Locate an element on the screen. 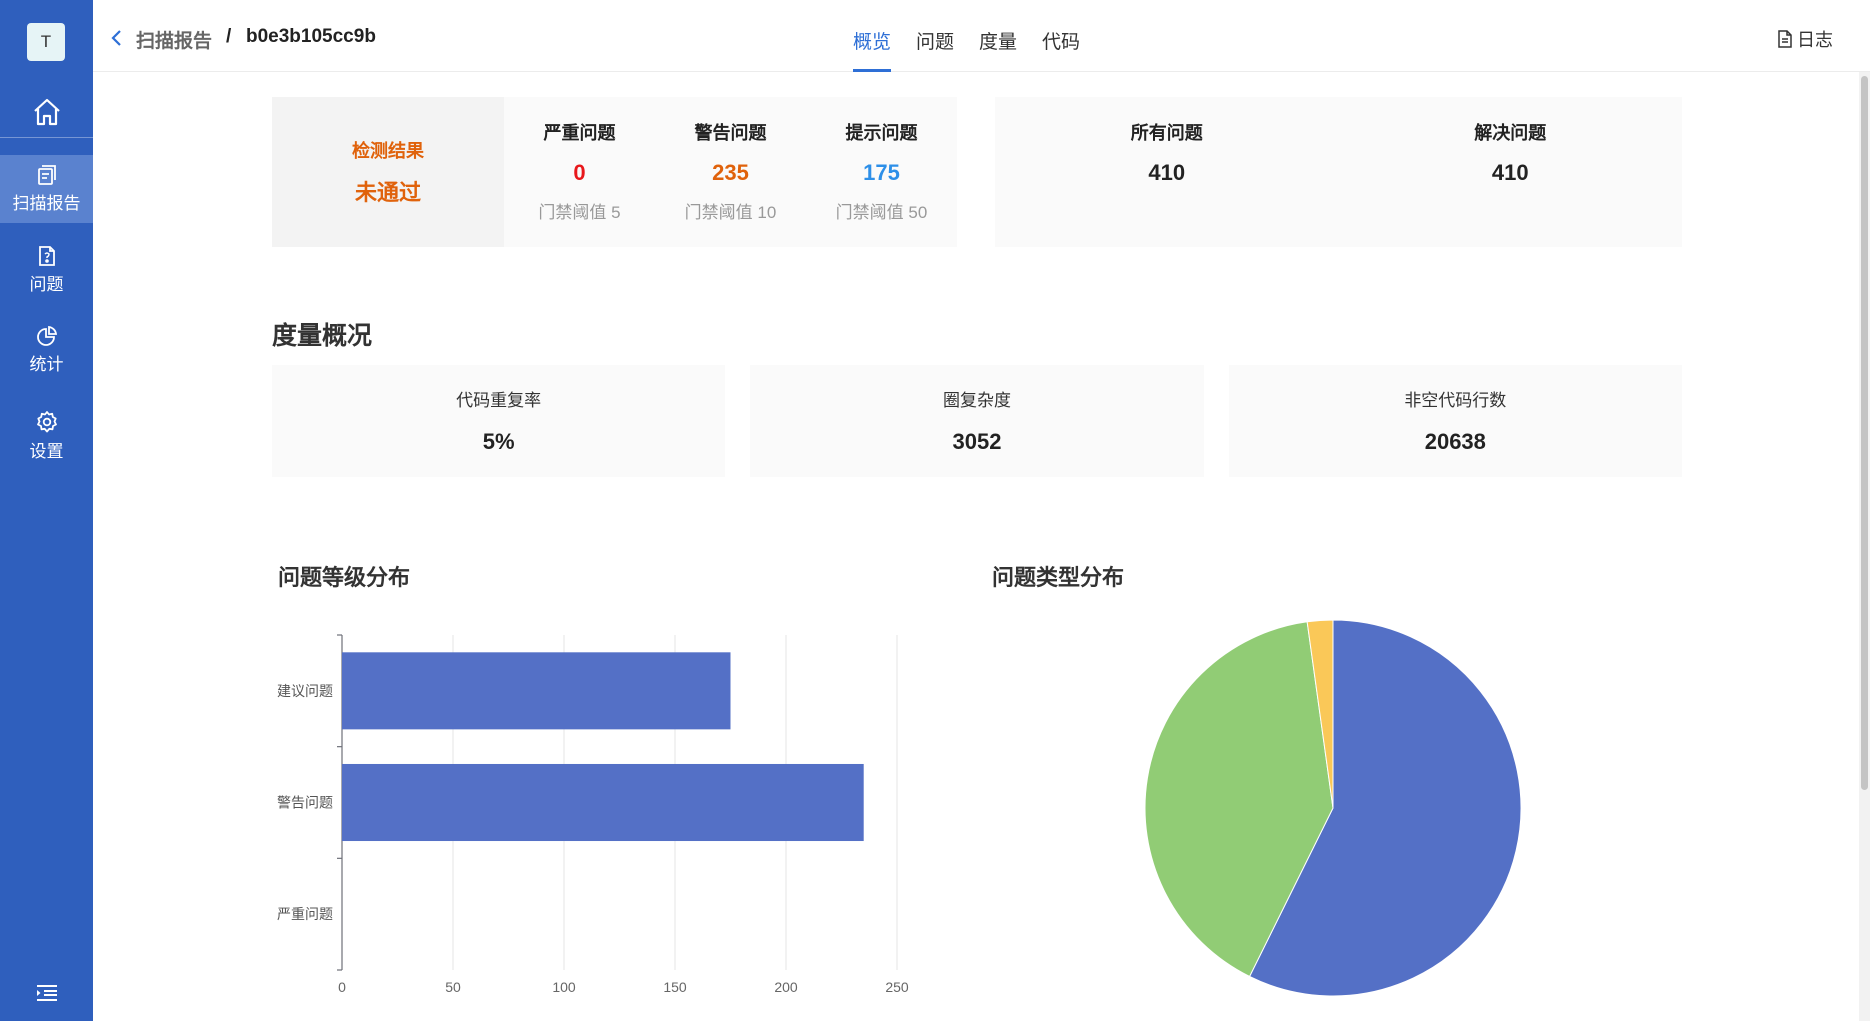 The width and height of the screenshot is (1870, 1021). header: 扫描报告 / b0e3b105cc9b 概览 问题 度量 代码 日志 is located at coordinates (981, 36).